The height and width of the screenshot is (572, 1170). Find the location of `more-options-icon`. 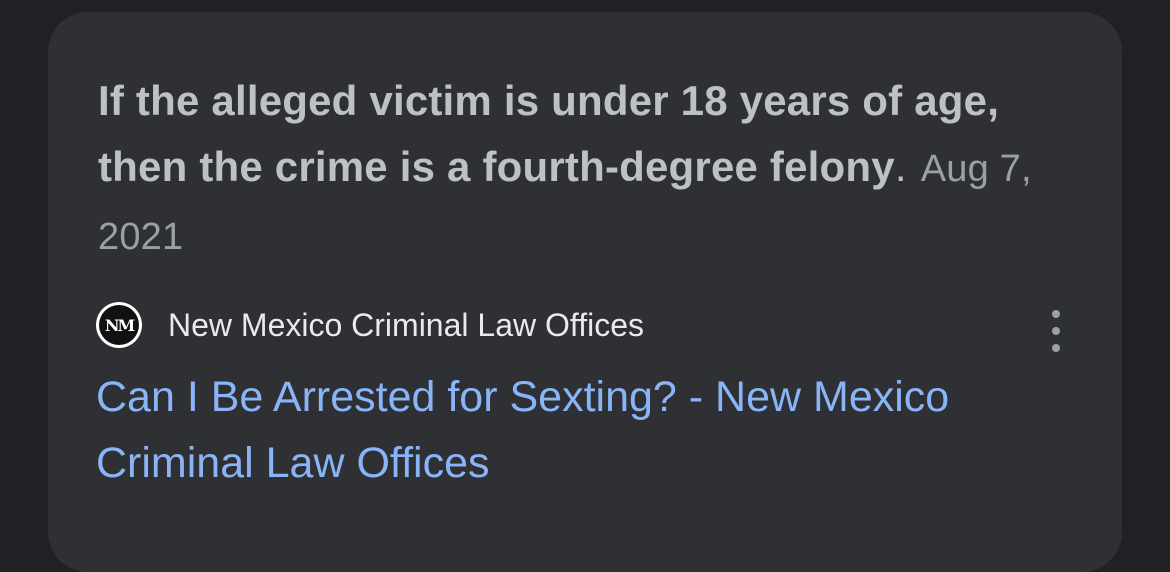

more-options-icon is located at coordinates (1056, 331).